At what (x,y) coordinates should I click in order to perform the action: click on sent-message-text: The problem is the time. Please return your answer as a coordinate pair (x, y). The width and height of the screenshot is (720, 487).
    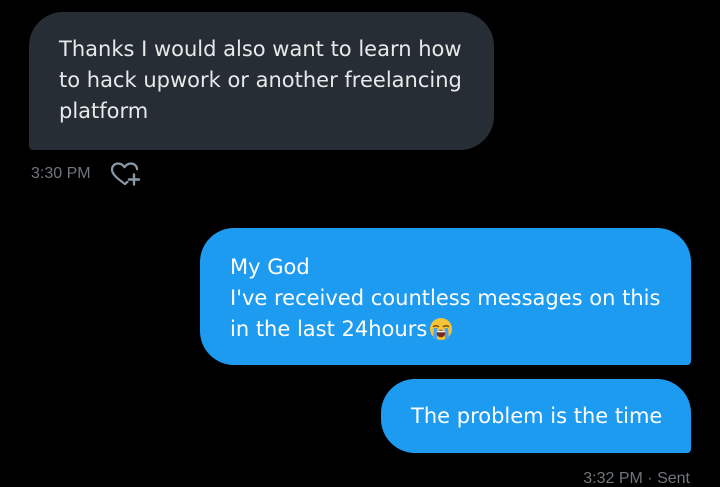
    Looking at the image, I should click on (537, 416).